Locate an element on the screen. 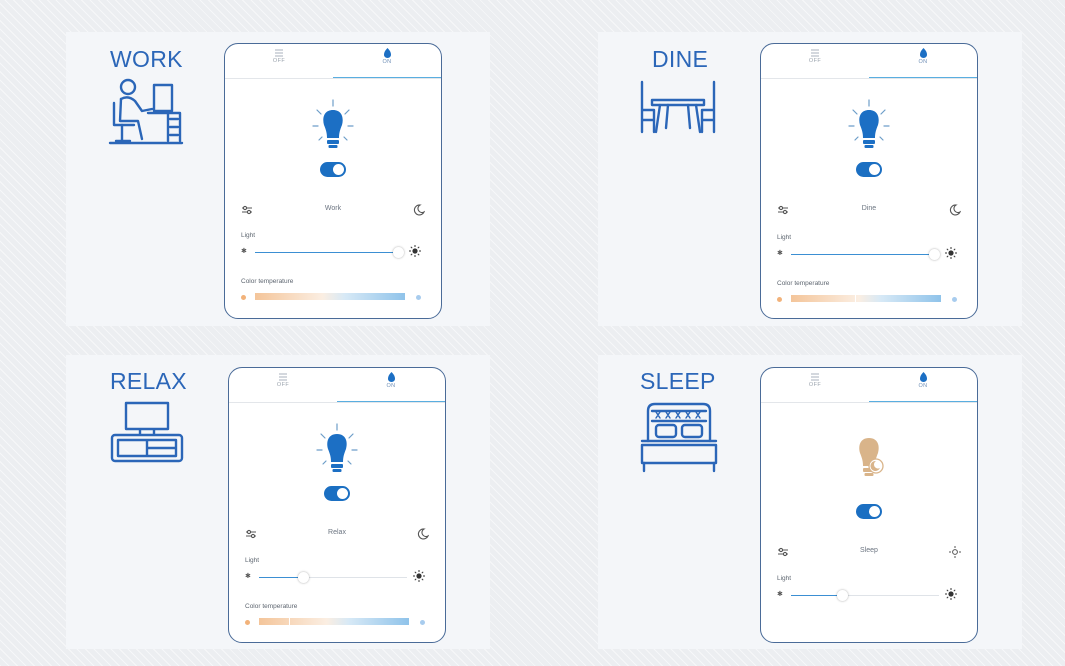  mode-row: Relax is located at coordinates (337, 535).